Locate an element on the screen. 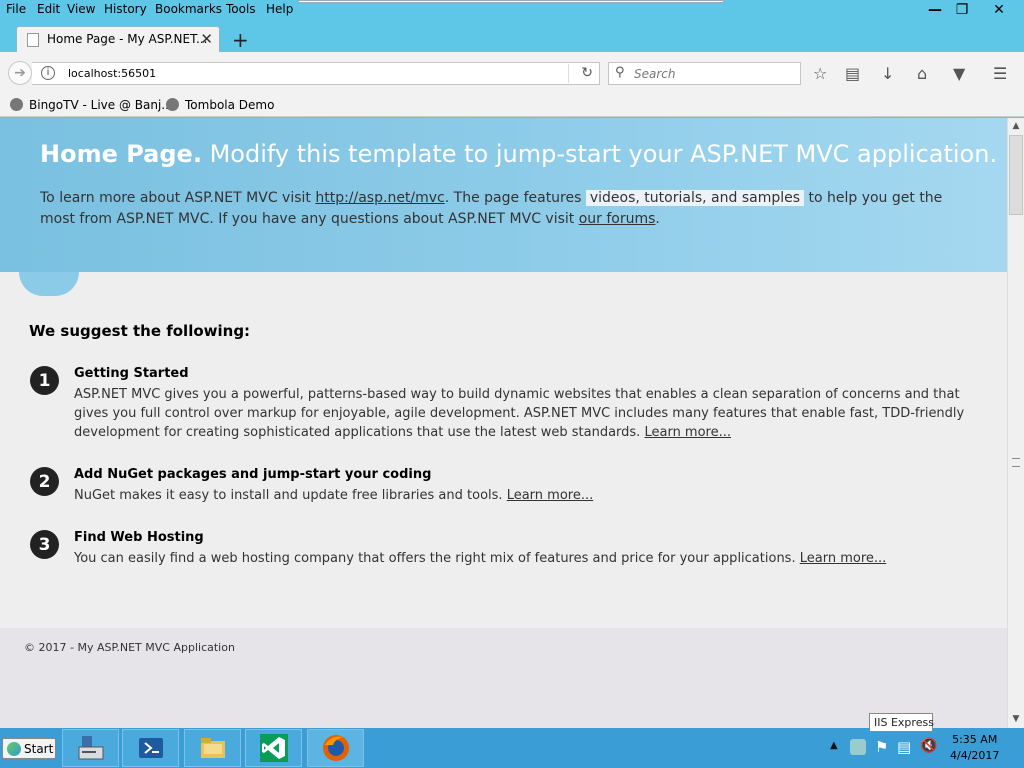  taskbar-powershell is located at coordinates (150, 748).